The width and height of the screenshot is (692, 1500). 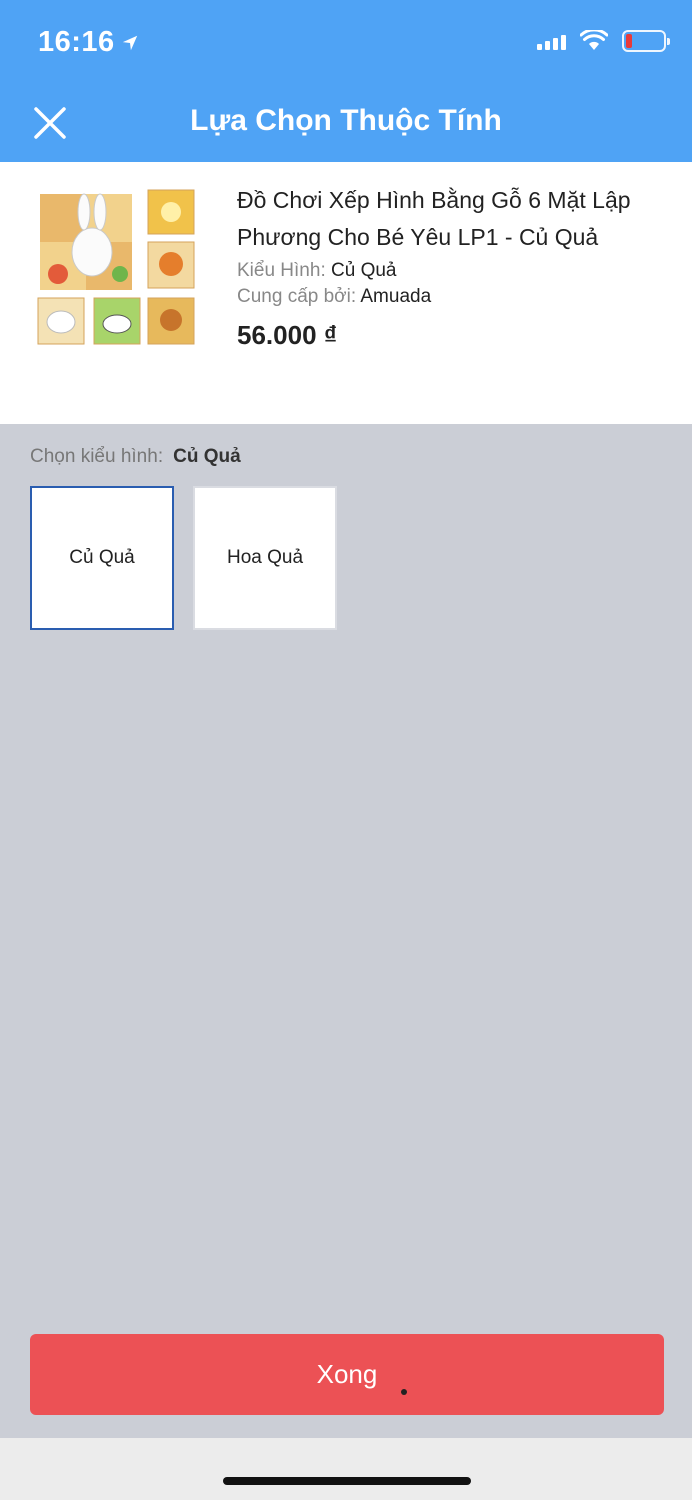 I want to click on done-button: Xong, so click(x=347, y=1374).